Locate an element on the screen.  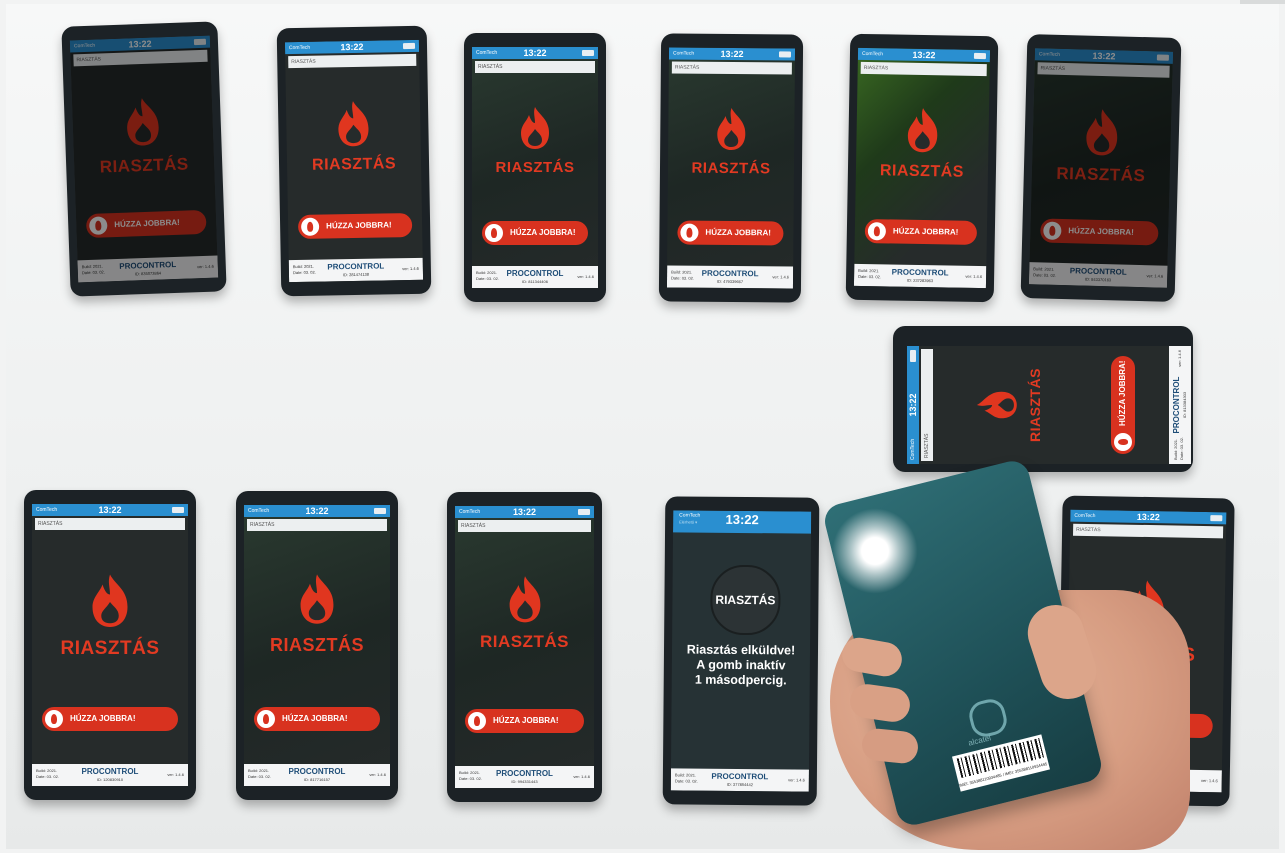
device-id: ID: 817716157 is located at coordinates (317, 779).